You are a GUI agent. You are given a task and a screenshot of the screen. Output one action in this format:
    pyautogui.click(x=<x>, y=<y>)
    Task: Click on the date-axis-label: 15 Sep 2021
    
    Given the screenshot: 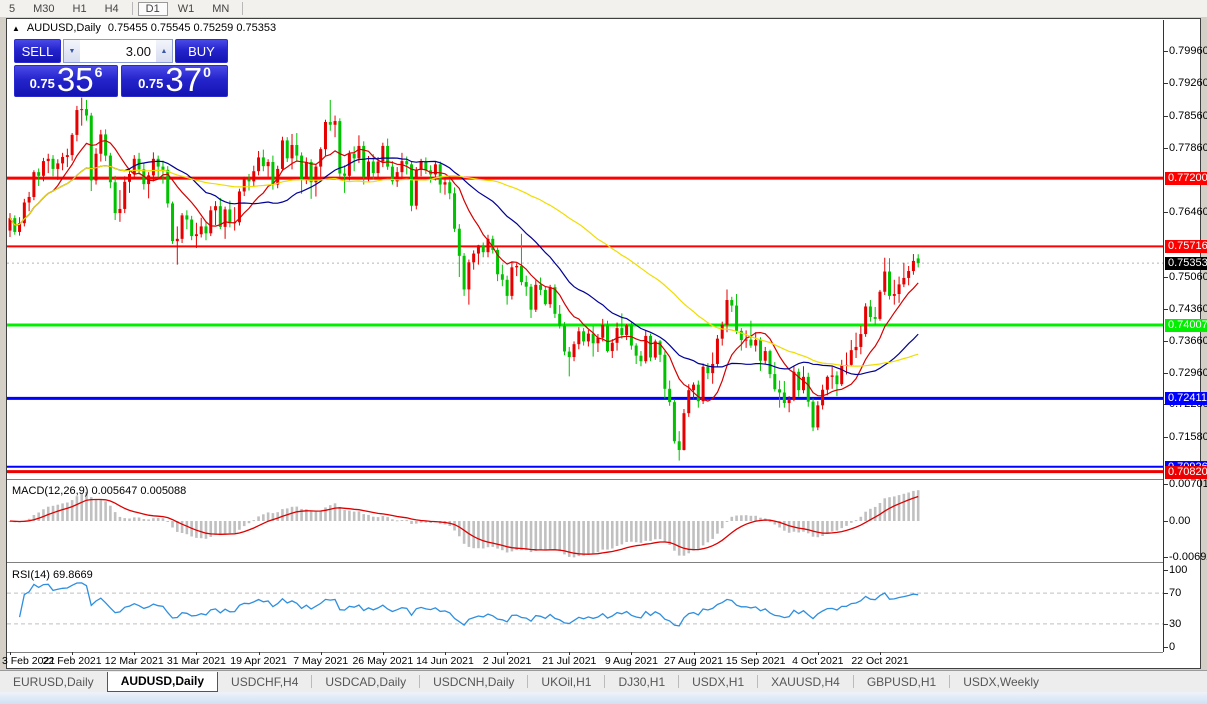 What is the action you would take?
    pyautogui.click(x=755, y=661)
    